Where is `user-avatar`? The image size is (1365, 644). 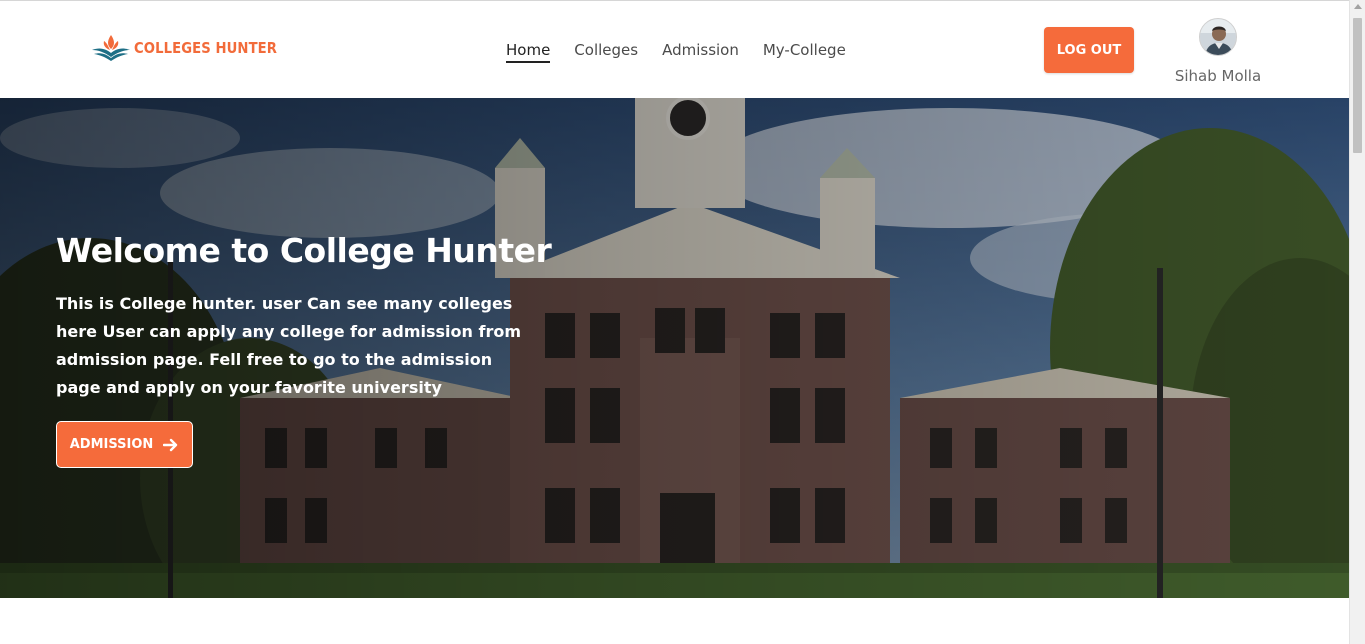
user-avatar is located at coordinates (1218, 37).